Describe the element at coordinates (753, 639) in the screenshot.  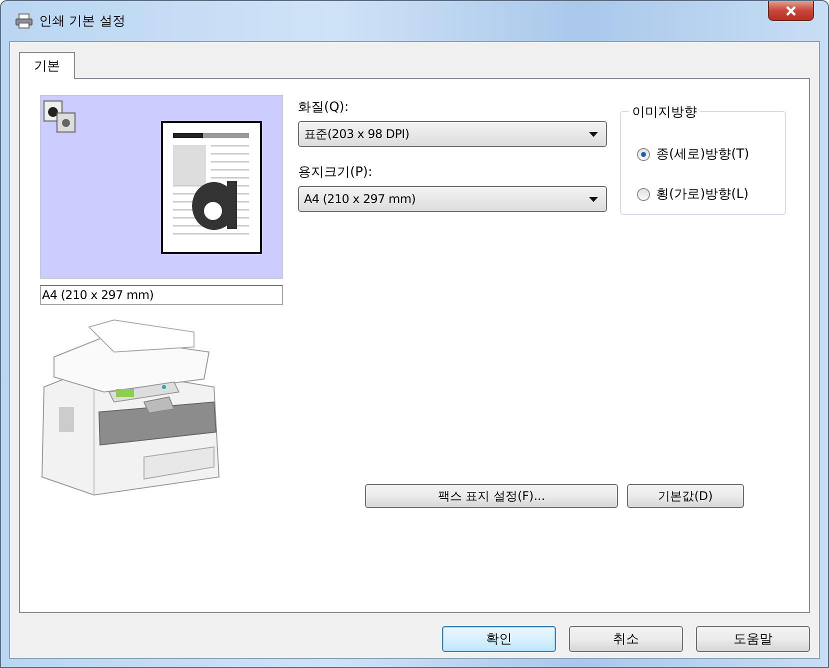
I see `dialog-button: 도움말` at that location.